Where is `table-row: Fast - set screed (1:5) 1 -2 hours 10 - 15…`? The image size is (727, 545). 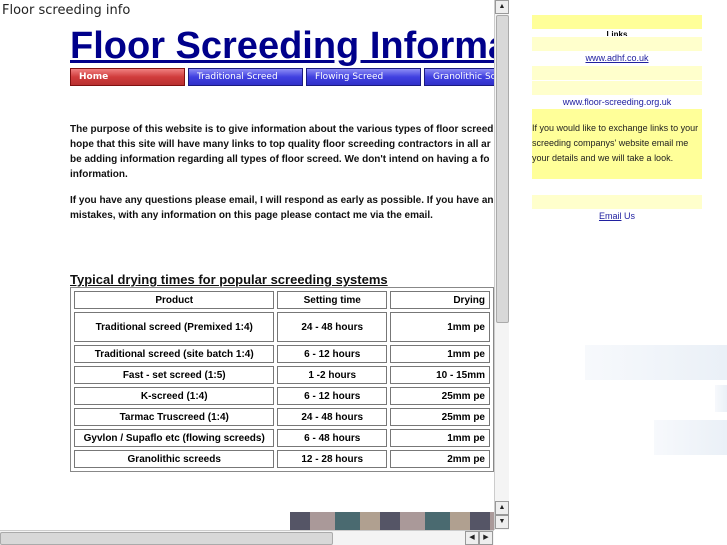 table-row: Fast - set screed (1:5) 1 -2 hours 10 - 15… is located at coordinates (282, 375).